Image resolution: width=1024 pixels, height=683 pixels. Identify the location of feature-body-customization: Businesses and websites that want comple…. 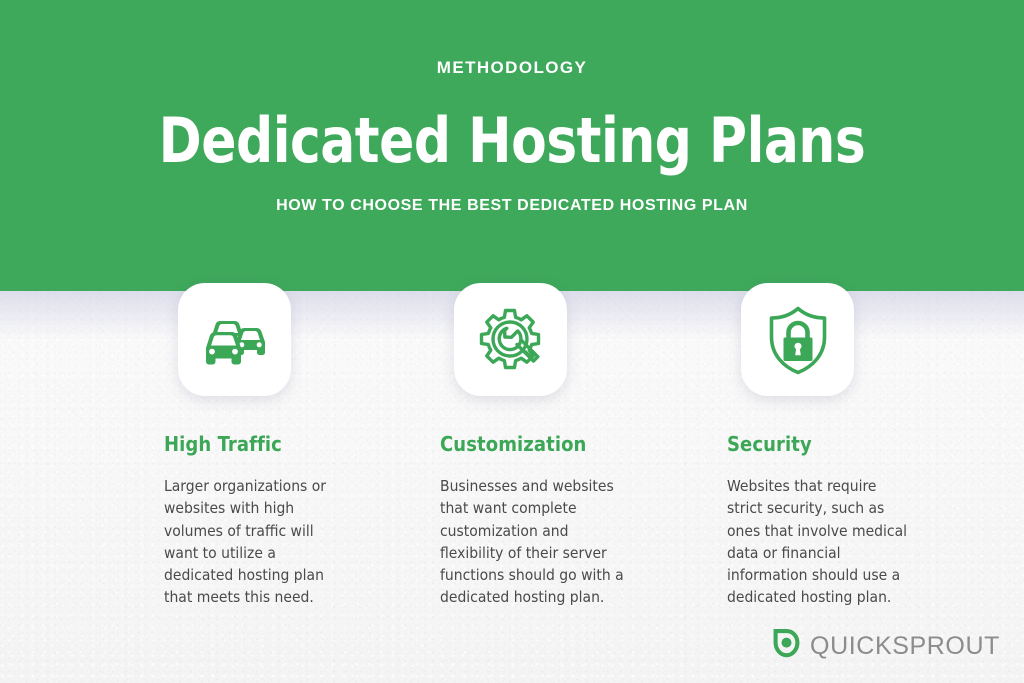
(532, 542).